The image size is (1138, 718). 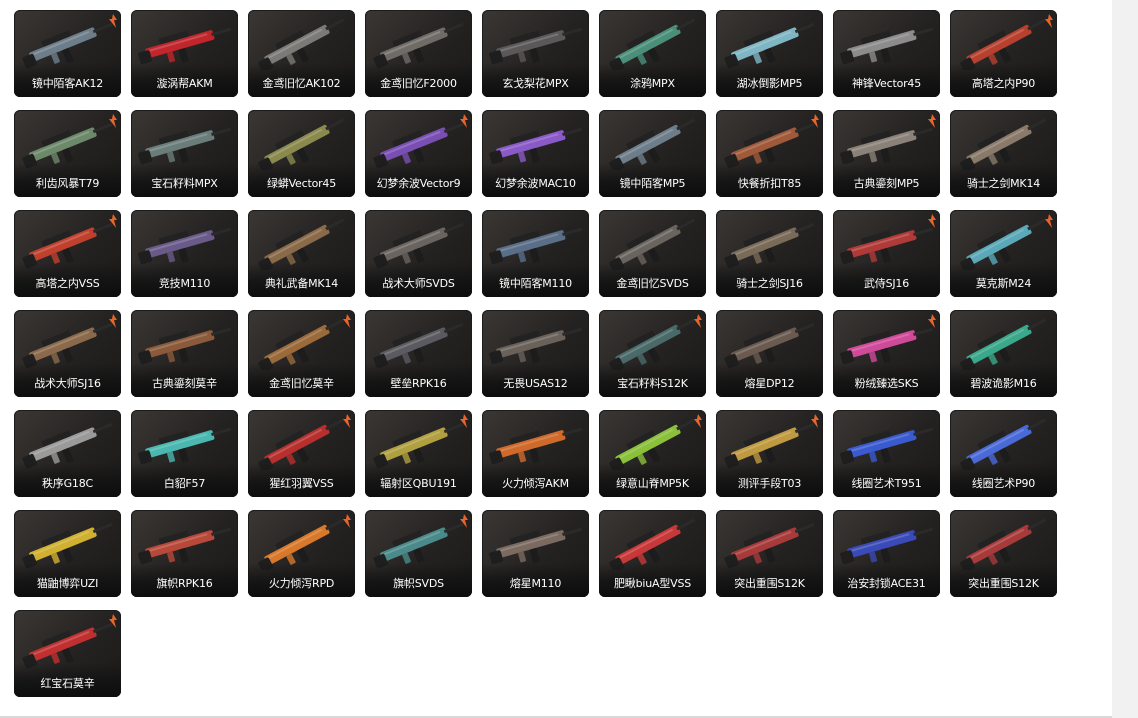 I want to click on skin-name: 线圈艺术P90, so click(x=1003, y=483).